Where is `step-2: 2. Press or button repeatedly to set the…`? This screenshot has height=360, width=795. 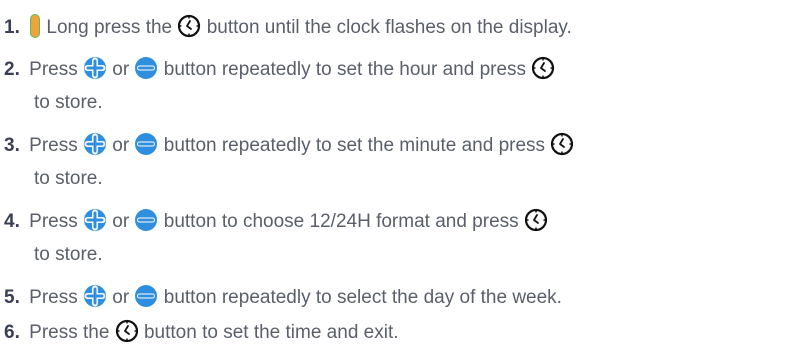 step-2: 2. Press or button repeatedly to set the… is located at coordinates (279, 86).